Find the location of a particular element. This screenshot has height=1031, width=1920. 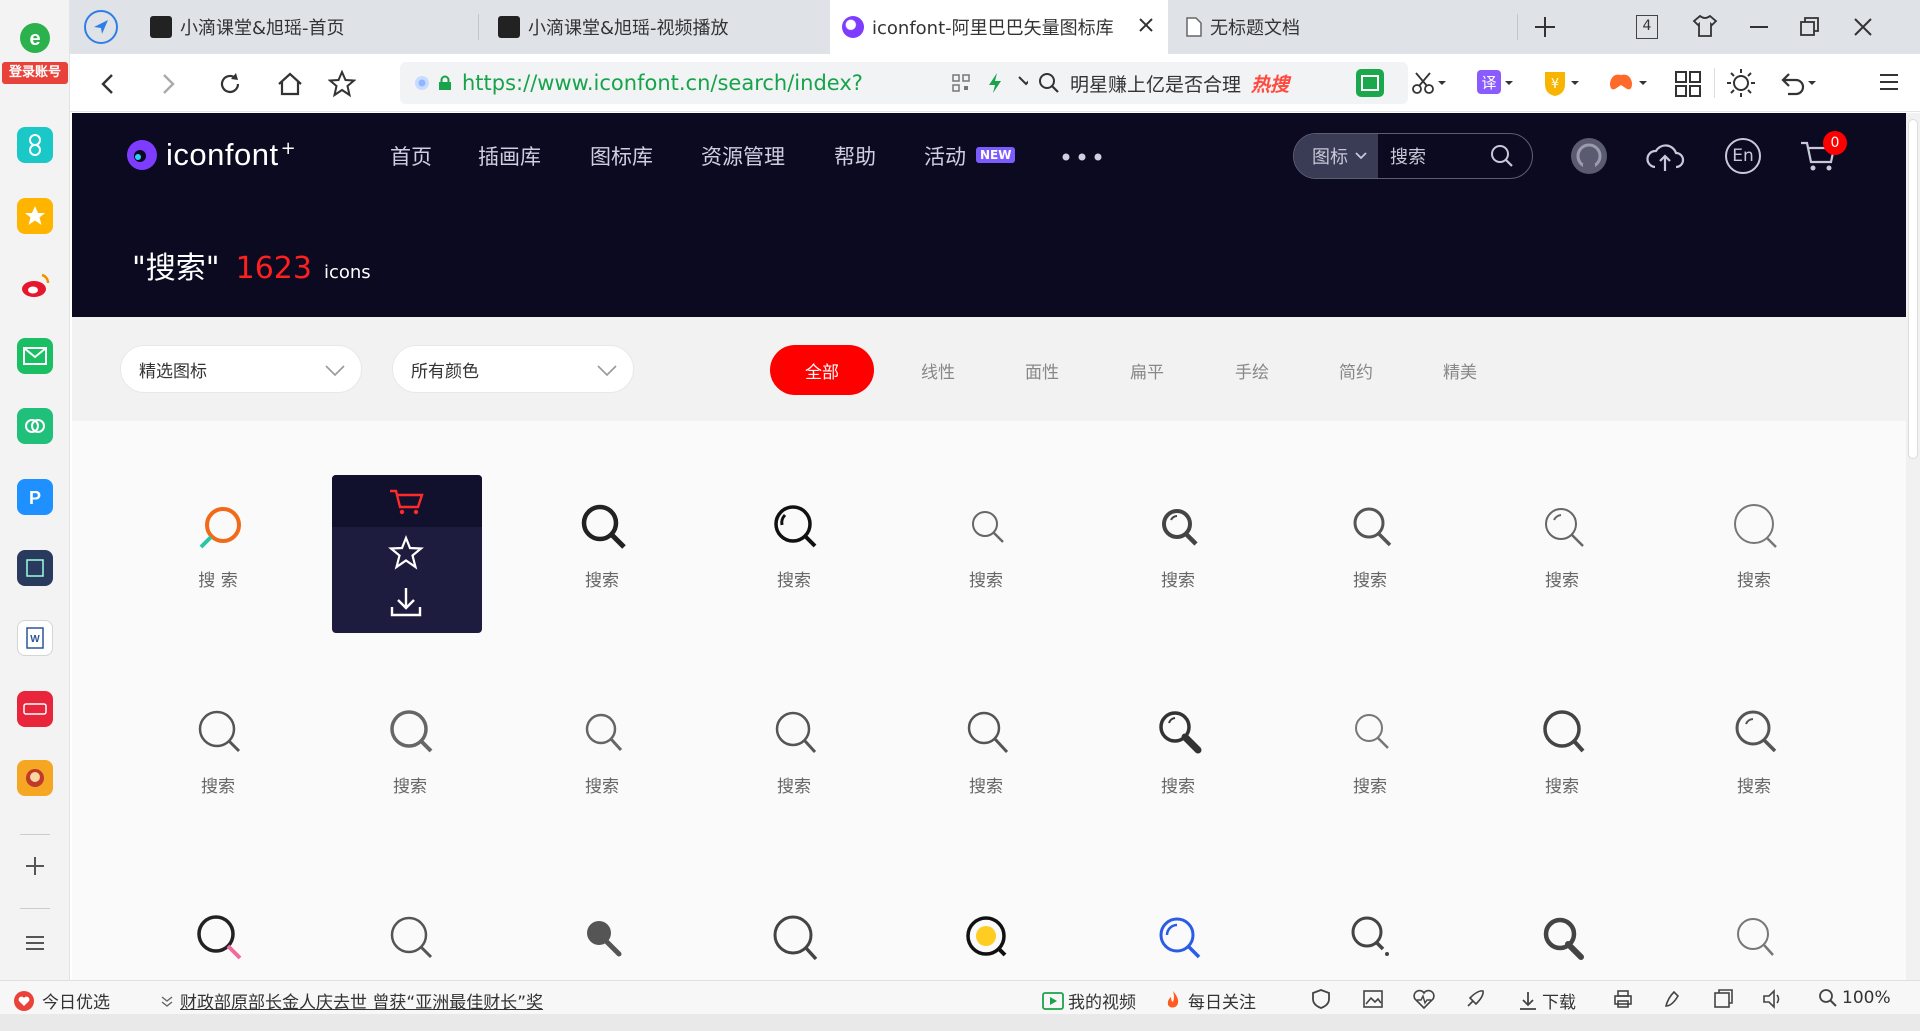

window-mode-icon is located at coordinates (1723, 999).